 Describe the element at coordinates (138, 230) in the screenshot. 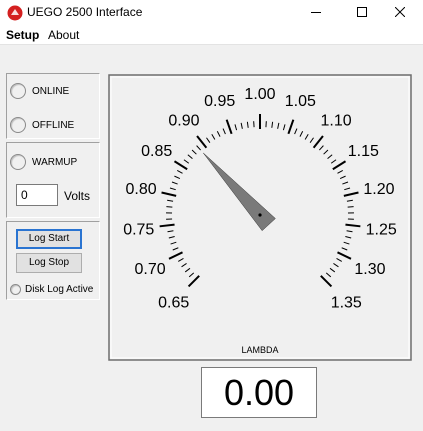

I see `gauge-tick-label: 0.75` at that location.